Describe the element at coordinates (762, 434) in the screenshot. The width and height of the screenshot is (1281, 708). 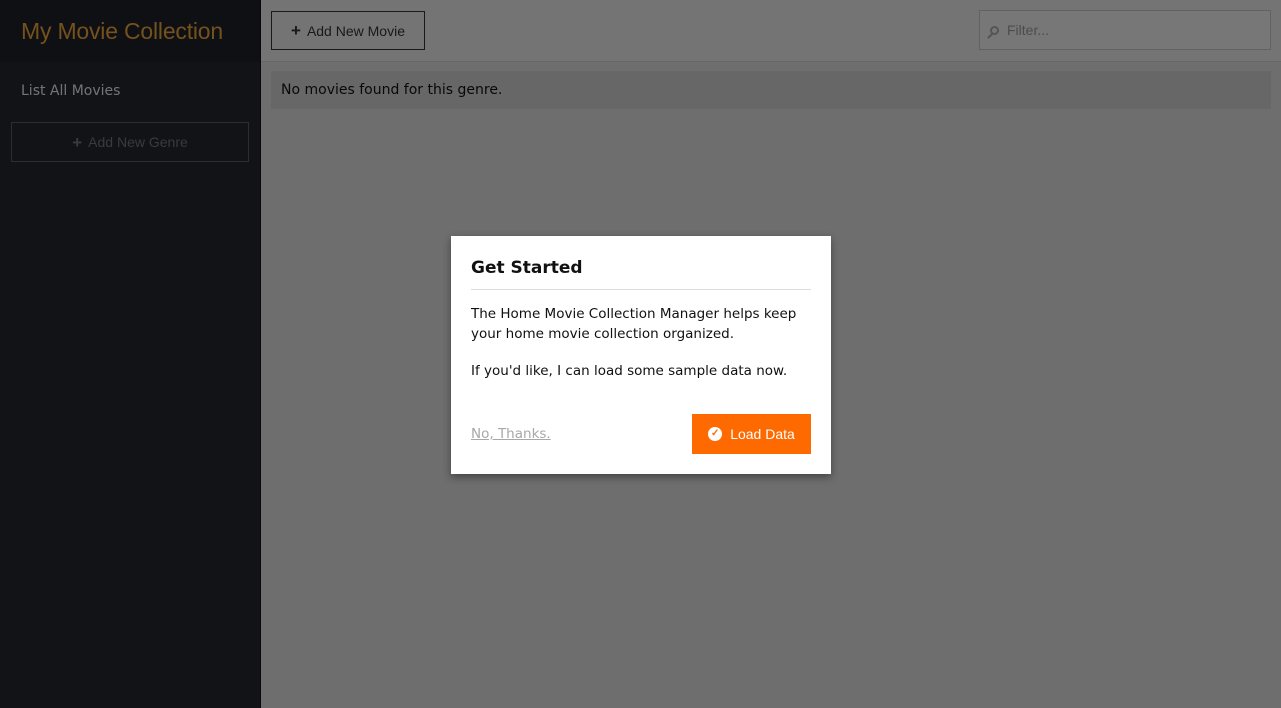
I see `load-data-label: Load Data` at that location.